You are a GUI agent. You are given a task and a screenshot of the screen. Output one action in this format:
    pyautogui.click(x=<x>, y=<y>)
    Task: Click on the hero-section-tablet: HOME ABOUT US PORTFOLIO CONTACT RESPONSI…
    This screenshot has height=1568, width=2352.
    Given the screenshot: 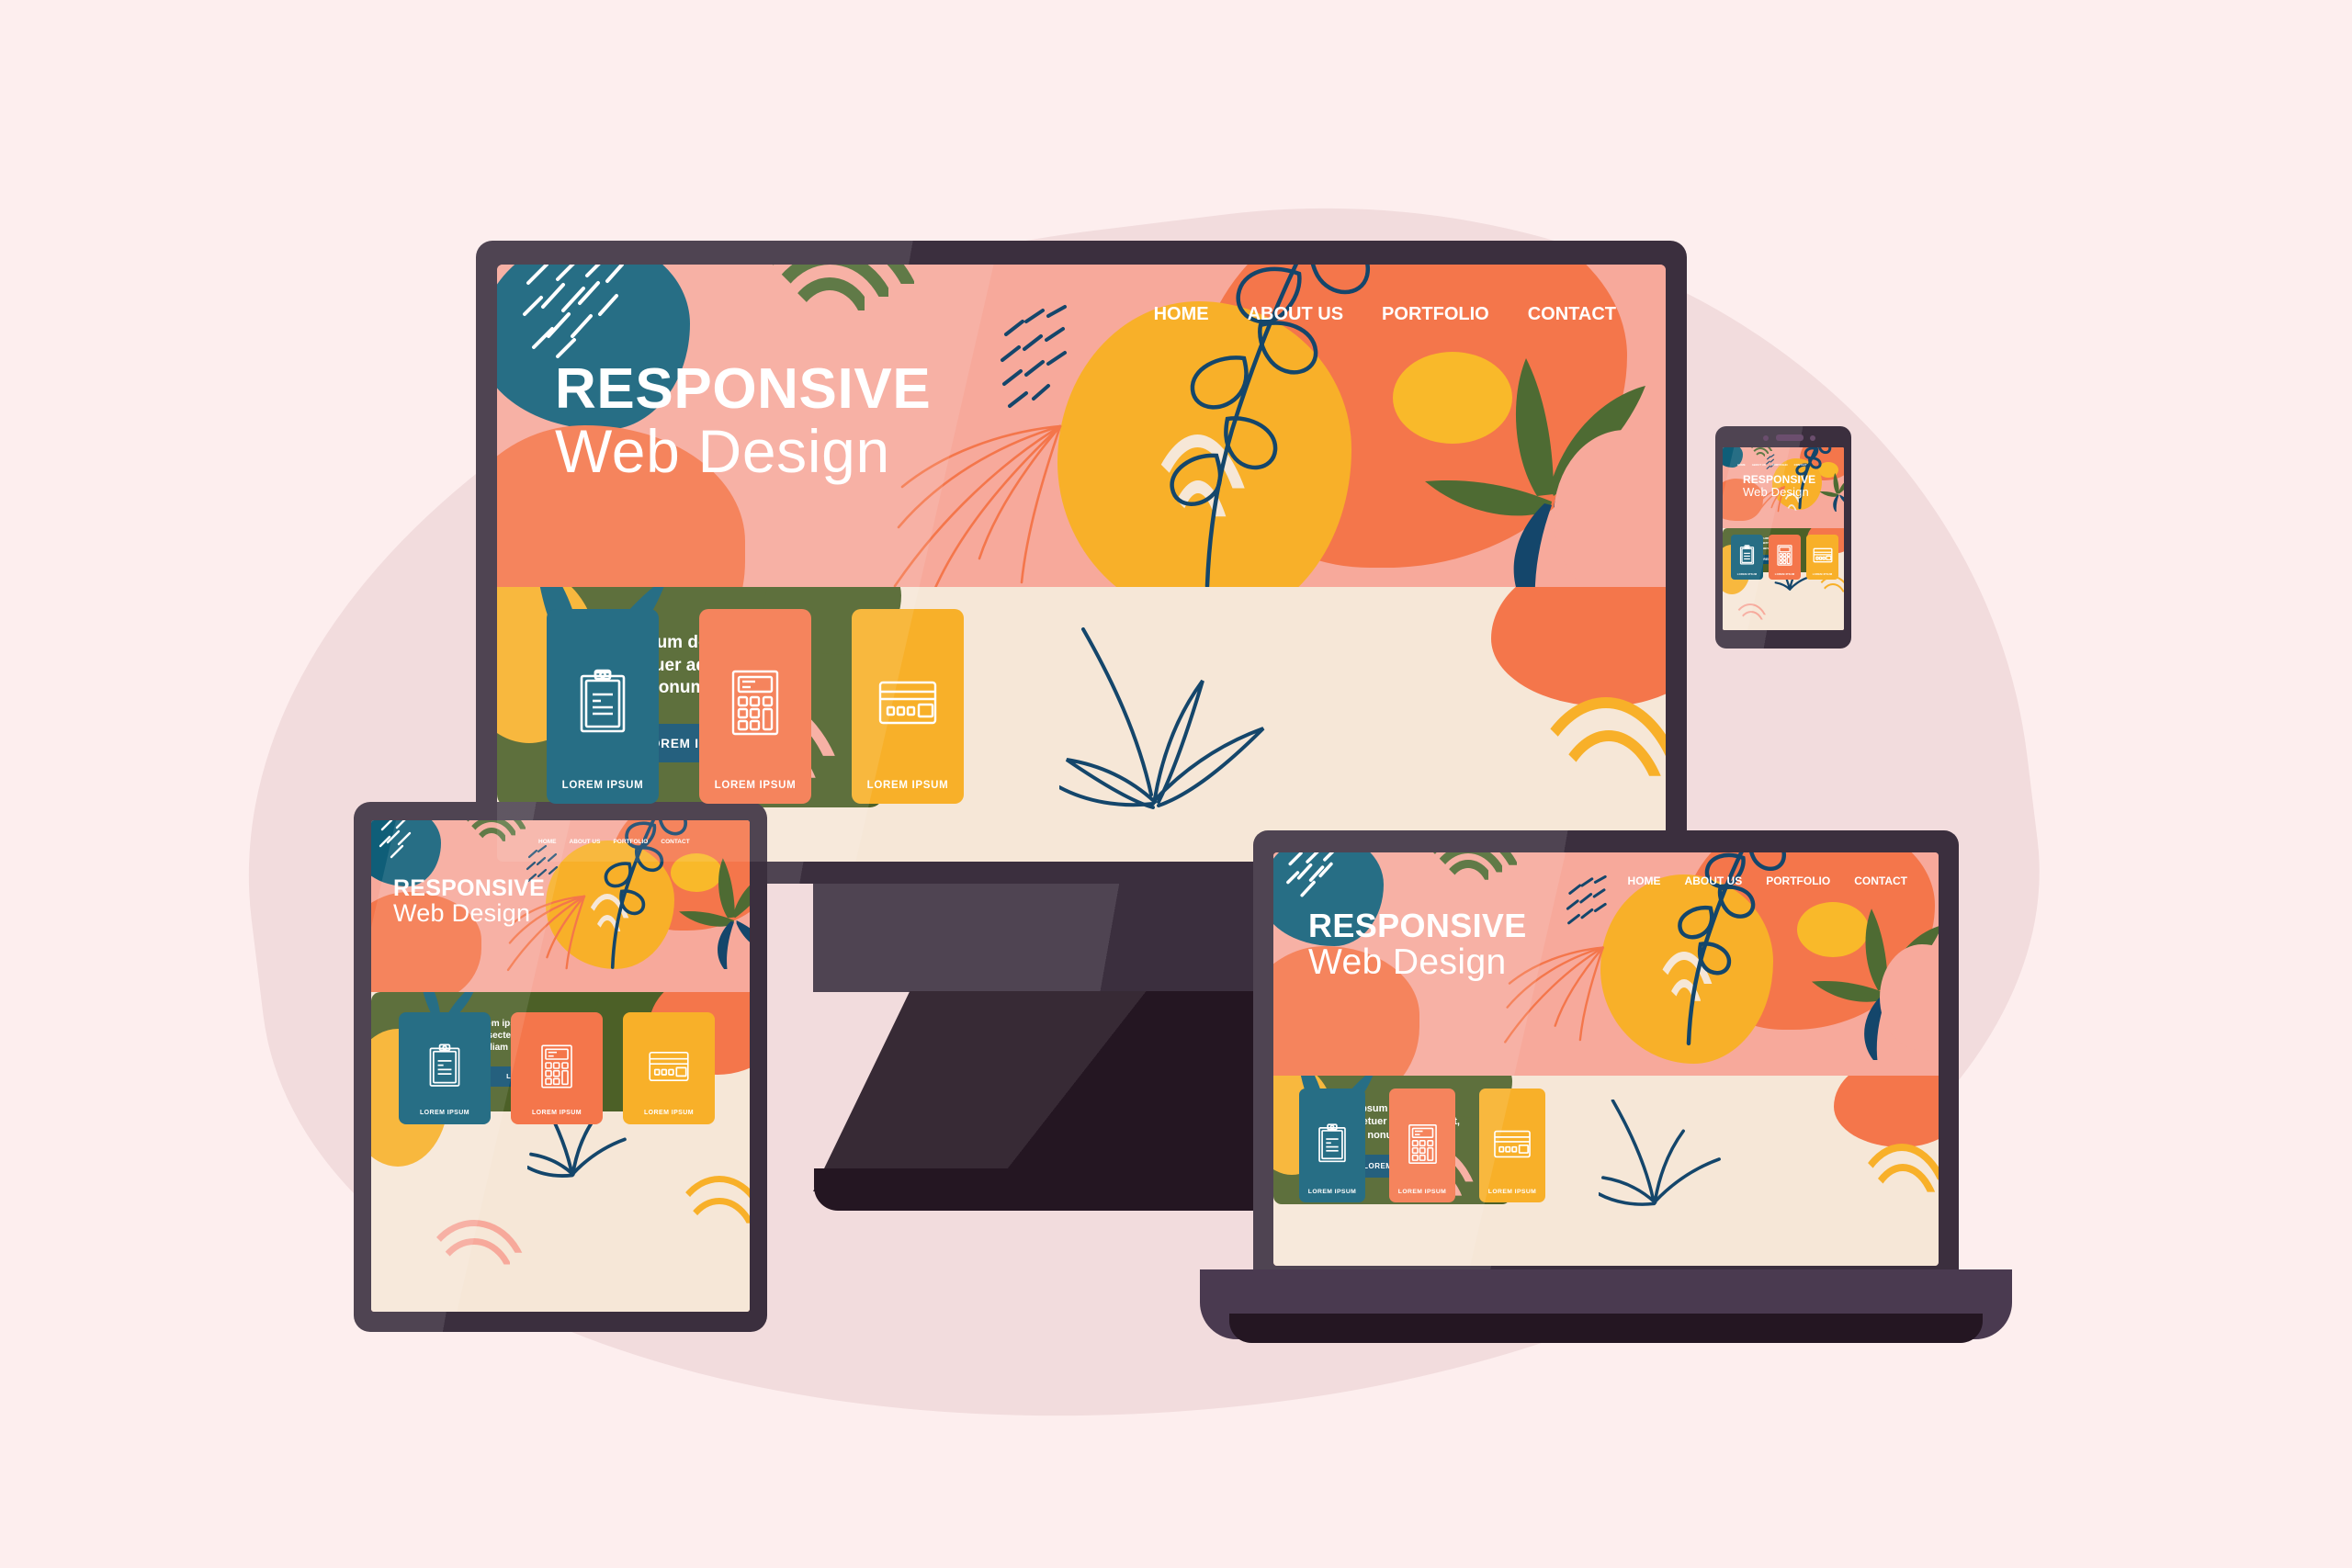 What is the action you would take?
    pyautogui.click(x=561, y=906)
    